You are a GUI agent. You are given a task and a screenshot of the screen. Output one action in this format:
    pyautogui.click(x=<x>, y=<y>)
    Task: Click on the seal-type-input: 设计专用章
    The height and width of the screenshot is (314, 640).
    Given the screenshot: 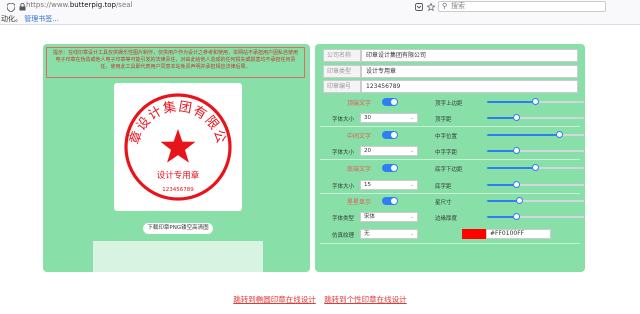 What is the action you would take?
    pyautogui.click(x=469, y=71)
    